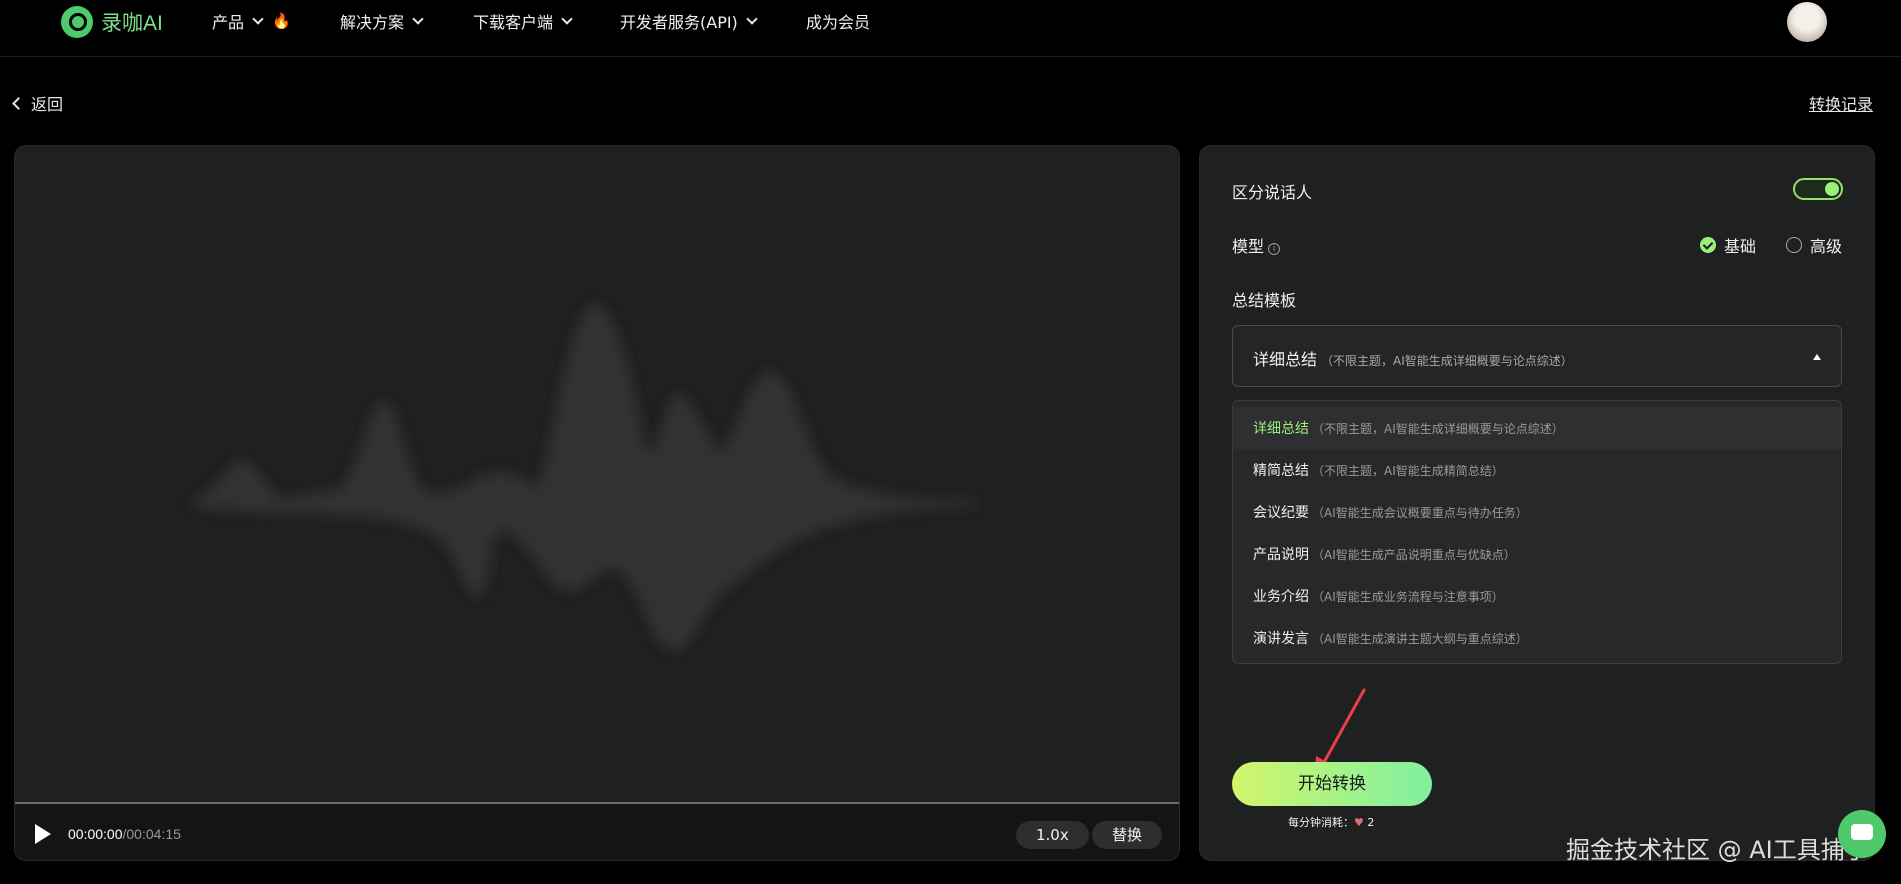 This screenshot has width=1901, height=884. Describe the element at coordinates (1537, 638) in the screenshot. I see `template-option-speech: 演讲发言 （AI智能生成演讲主题大纲与重点综述）` at that location.